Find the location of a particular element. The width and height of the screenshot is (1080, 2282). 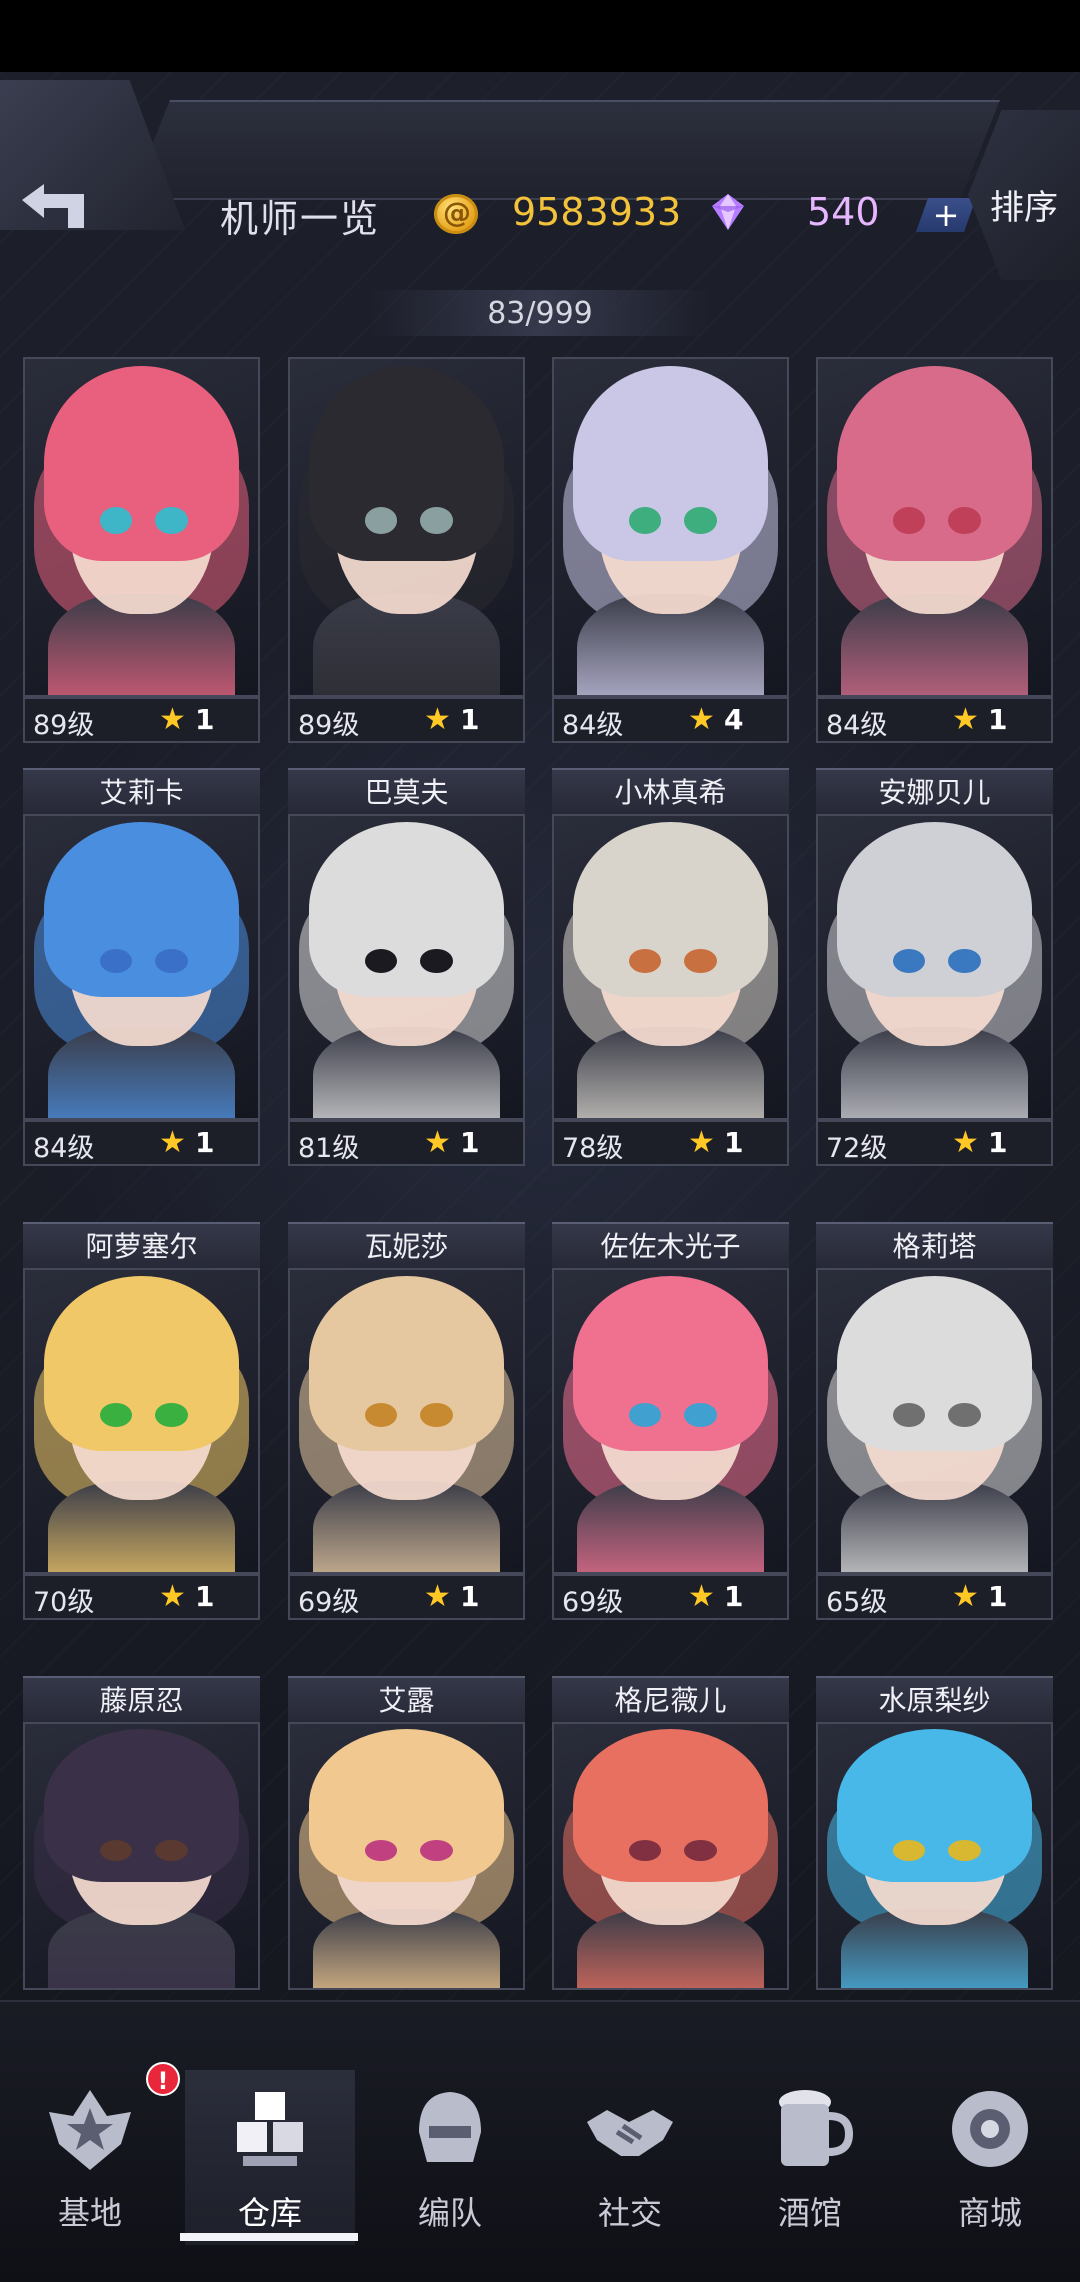

pilot-card: 瓦妮莎 69级 ★ 1 is located at coordinates (406, 1426).